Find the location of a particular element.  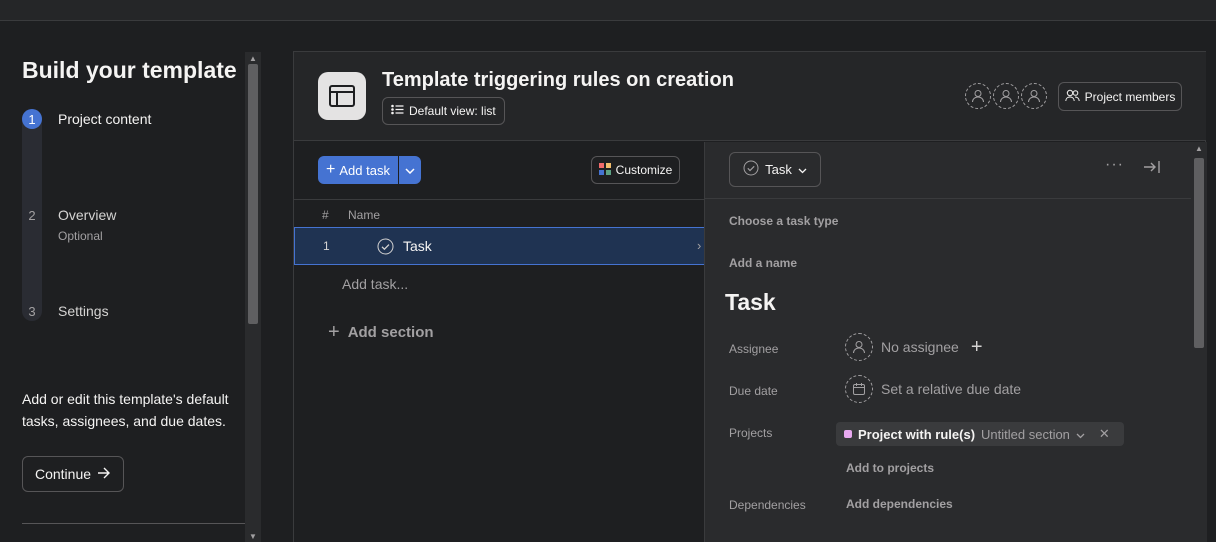

add-section-label: Add section is located at coordinates (390, 332).